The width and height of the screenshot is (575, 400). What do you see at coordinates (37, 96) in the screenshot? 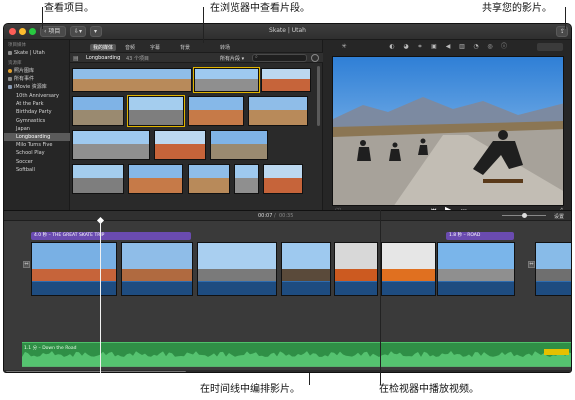
I see `event-item: 10th Anniversary` at bounding box center [37, 96].